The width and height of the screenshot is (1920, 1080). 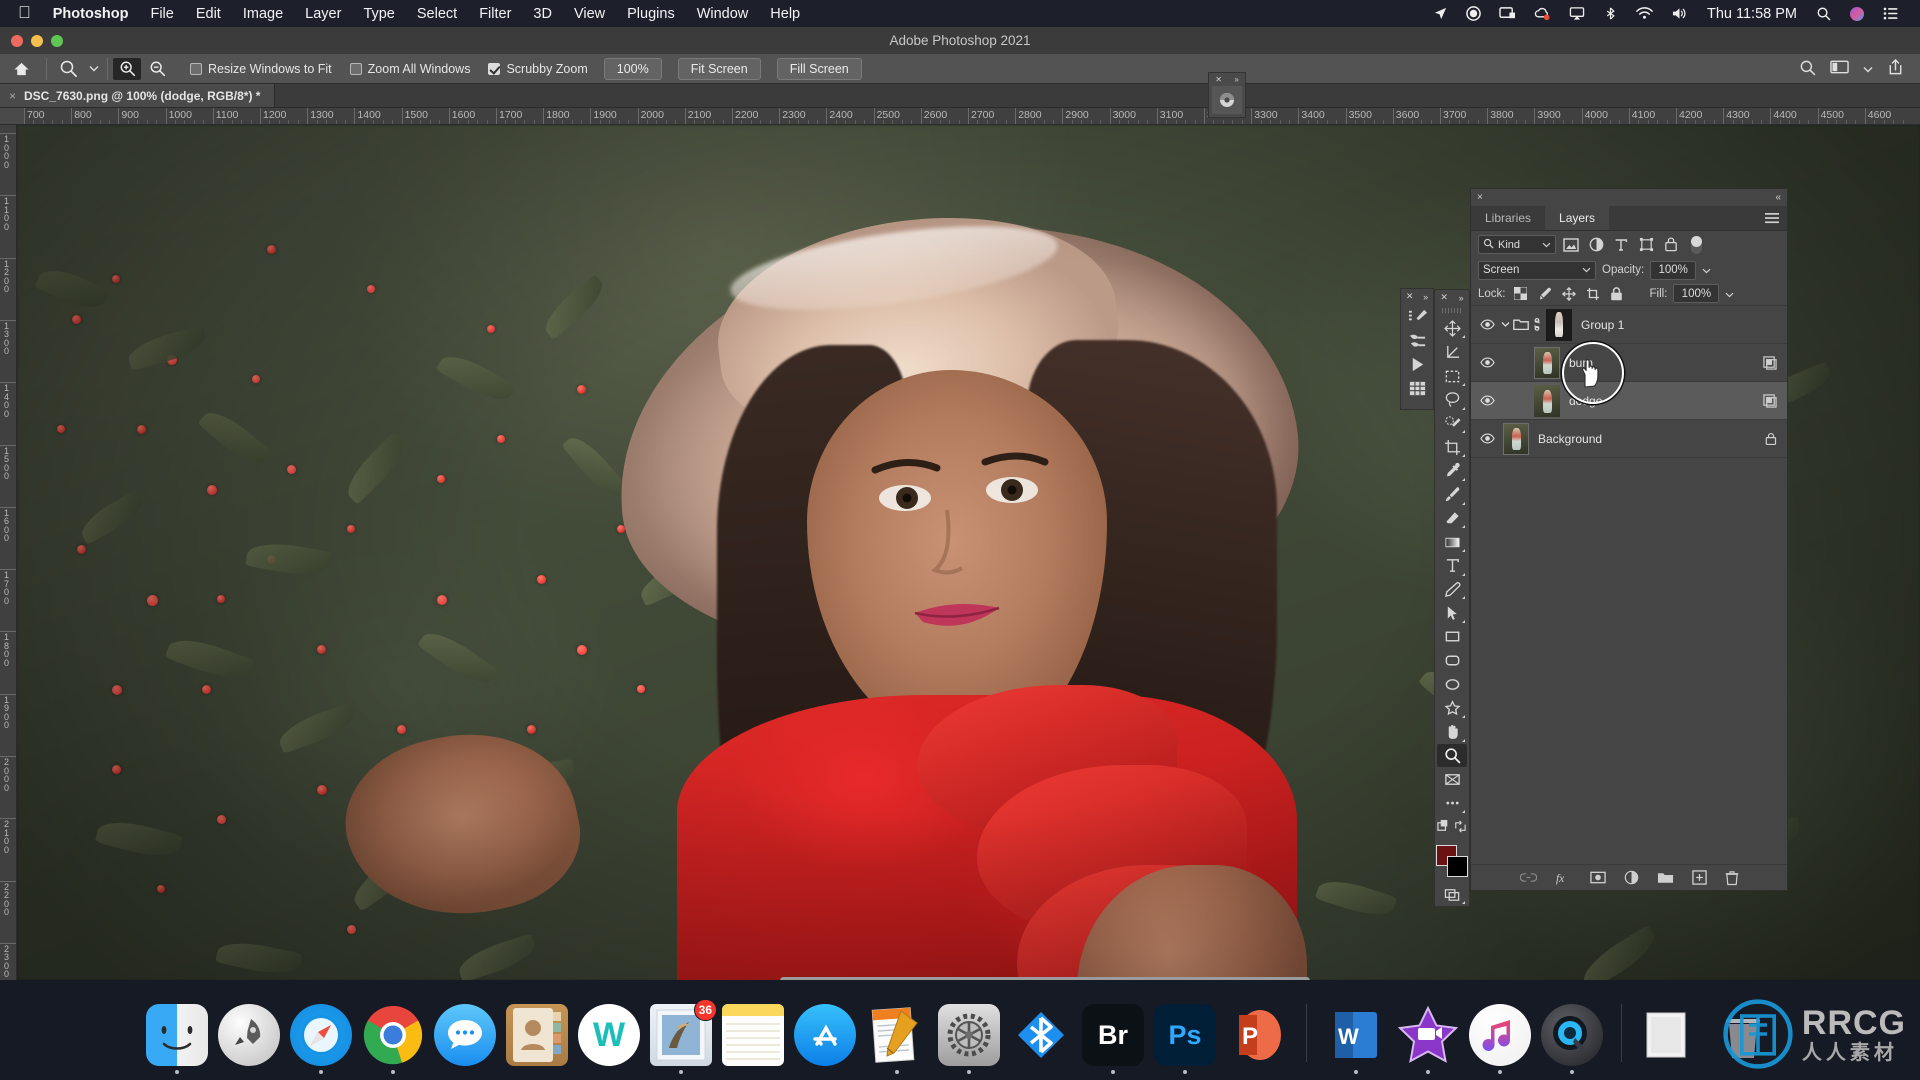 What do you see at coordinates (1664, 401) in the screenshot?
I see `layer-name: dodge` at bounding box center [1664, 401].